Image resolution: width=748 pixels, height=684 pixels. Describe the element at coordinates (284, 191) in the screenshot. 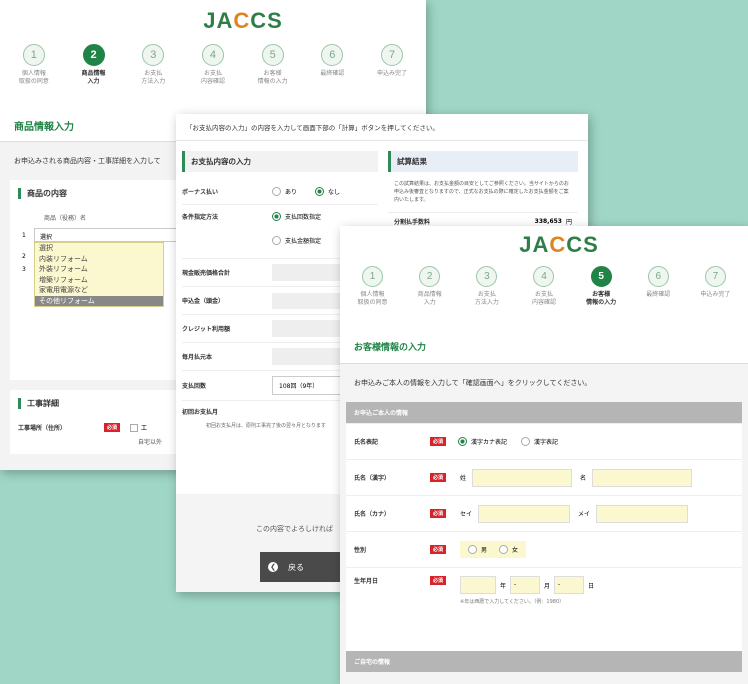

I see `bonus-yes-radio: あり` at that location.